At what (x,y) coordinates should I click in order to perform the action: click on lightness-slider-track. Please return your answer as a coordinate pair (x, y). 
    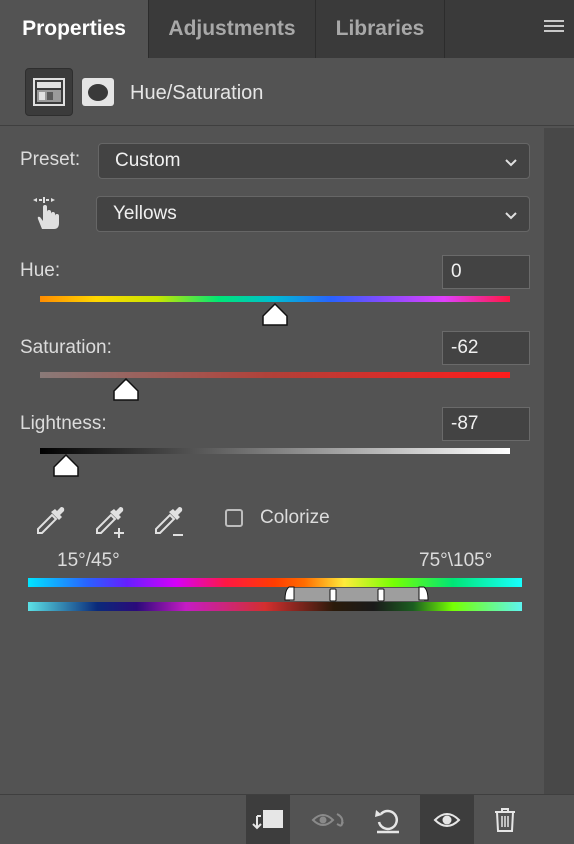
    Looking at the image, I should click on (275, 451).